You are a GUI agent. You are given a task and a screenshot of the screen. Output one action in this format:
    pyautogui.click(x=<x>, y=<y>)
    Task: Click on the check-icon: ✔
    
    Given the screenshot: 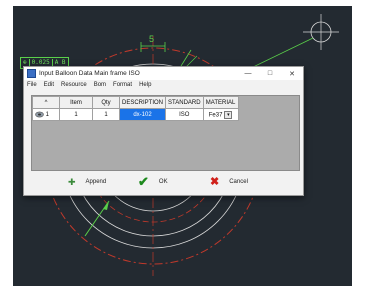 What is the action you would take?
    pyautogui.click(x=143, y=181)
    